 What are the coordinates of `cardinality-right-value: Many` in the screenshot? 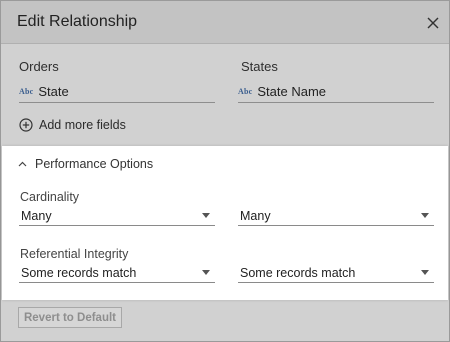 It's located at (255, 215).